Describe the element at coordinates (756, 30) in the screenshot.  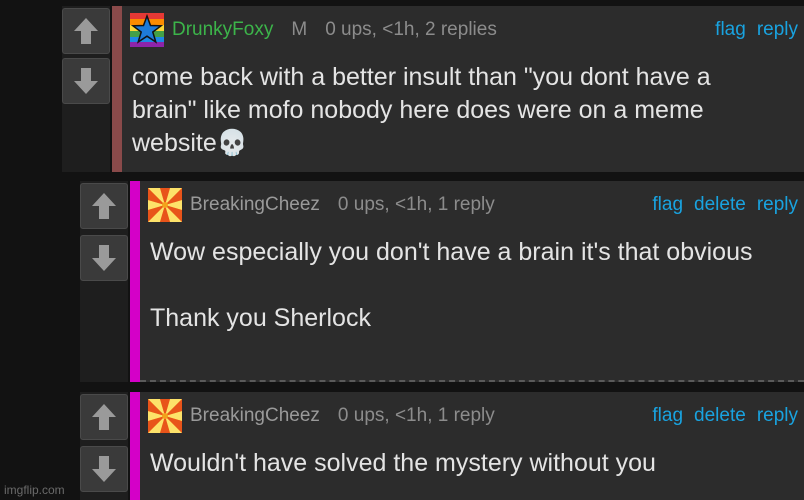
I see `comment-actions: flag reply` at that location.